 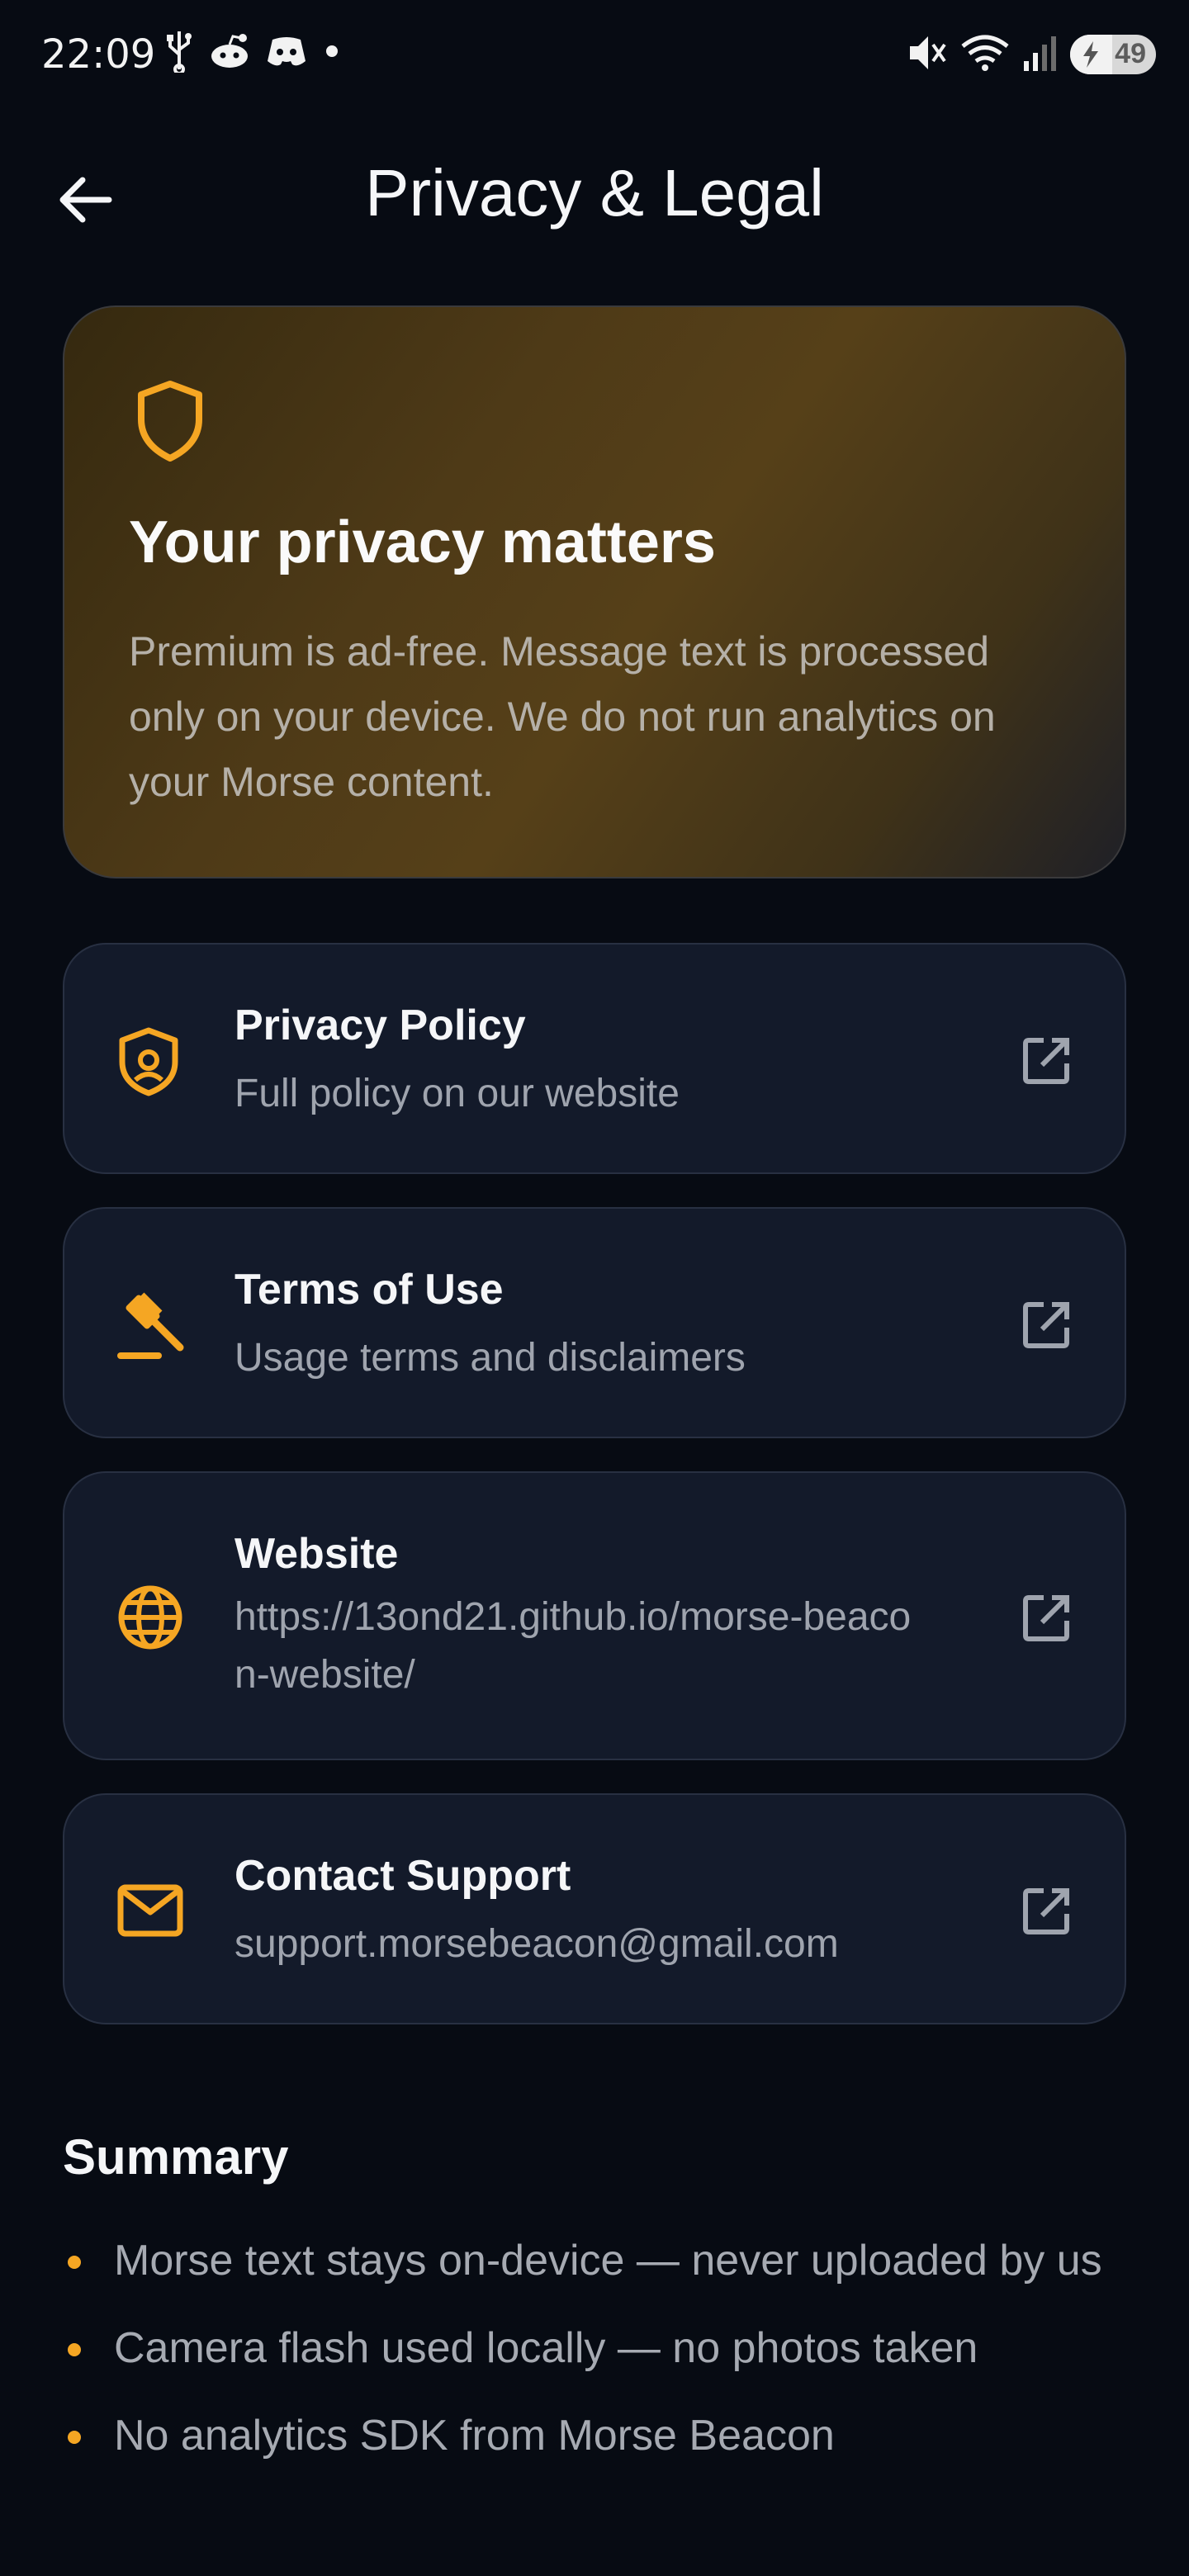 I want to click on signal-icon, so click(x=1040, y=54).